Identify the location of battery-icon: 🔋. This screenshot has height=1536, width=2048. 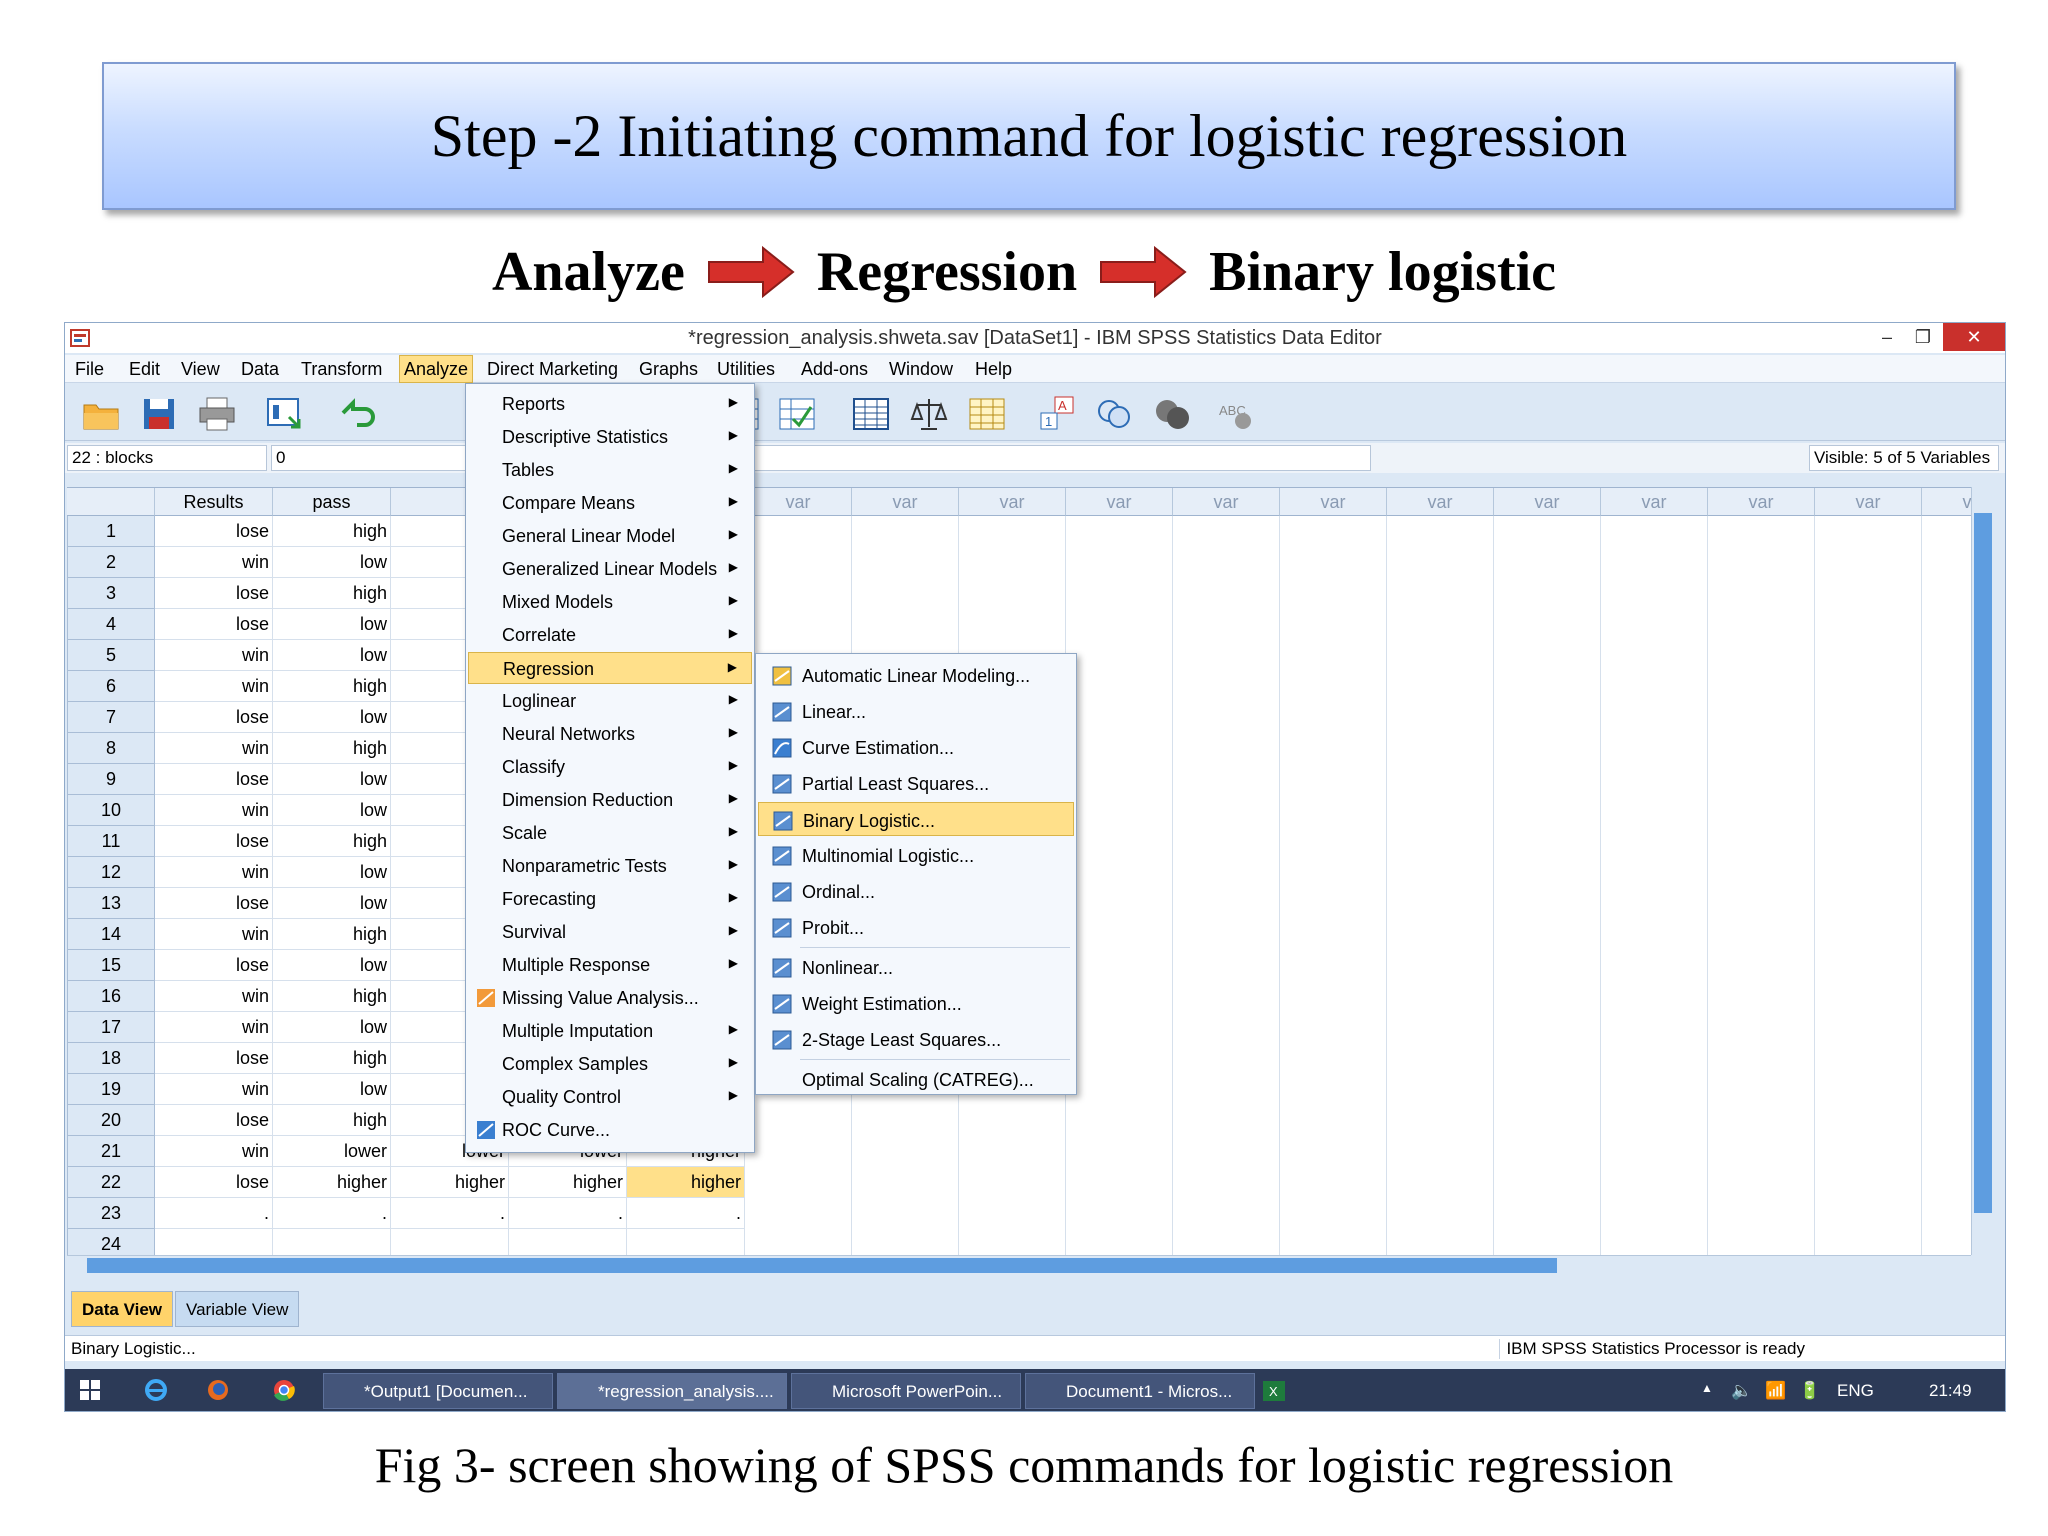
(1809, 1391).